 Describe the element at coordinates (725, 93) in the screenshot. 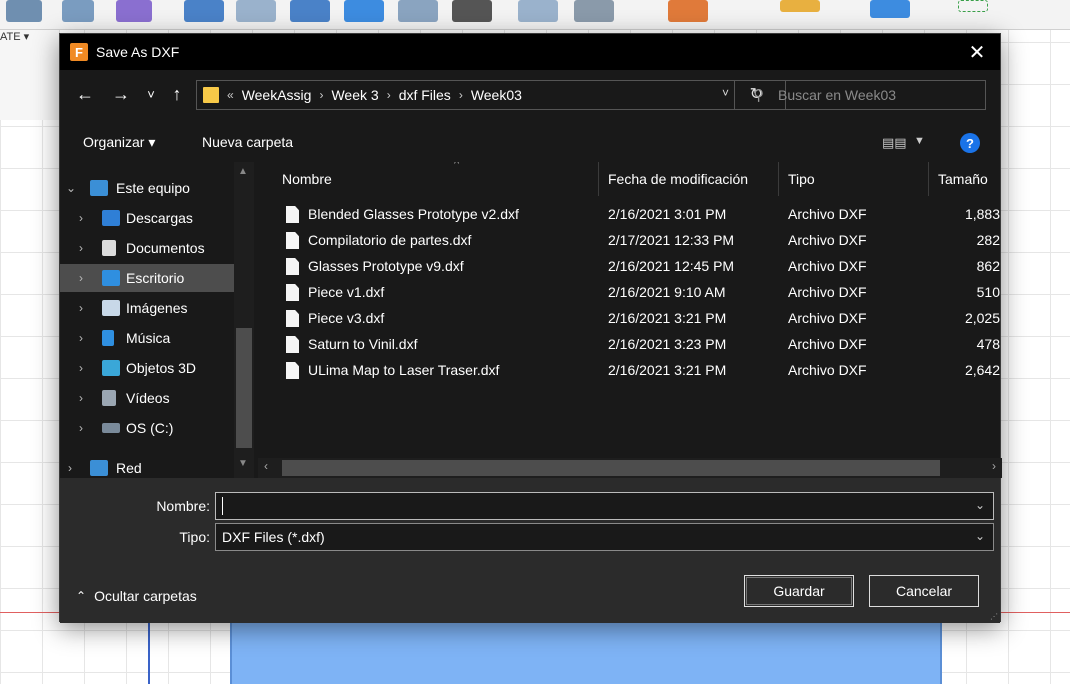

I see `address-dropdown-icon: ˅` at that location.